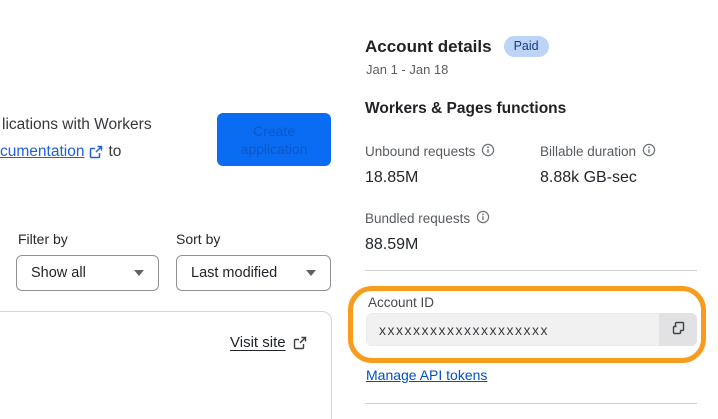 This screenshot has height=419, width=718. I want to click on create-application-button: Create application, so click(274, 139).